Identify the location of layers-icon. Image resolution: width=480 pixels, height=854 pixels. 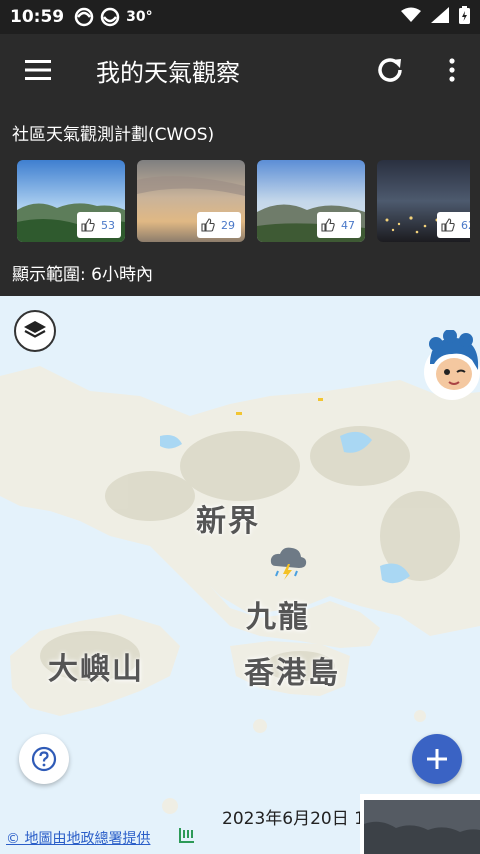
(35, 329).